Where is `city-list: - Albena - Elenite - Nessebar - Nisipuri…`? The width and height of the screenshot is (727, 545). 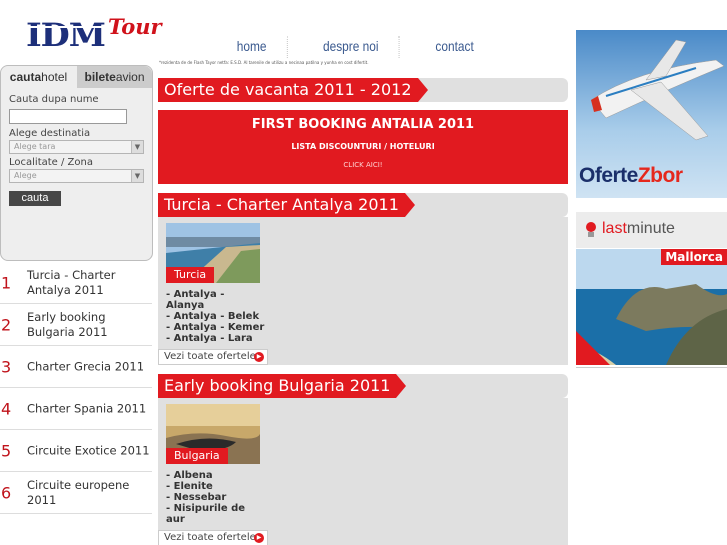 city-list: - Albena - Elenite - Nessebar - Nisipuri… is located at coordinates (206, 497).